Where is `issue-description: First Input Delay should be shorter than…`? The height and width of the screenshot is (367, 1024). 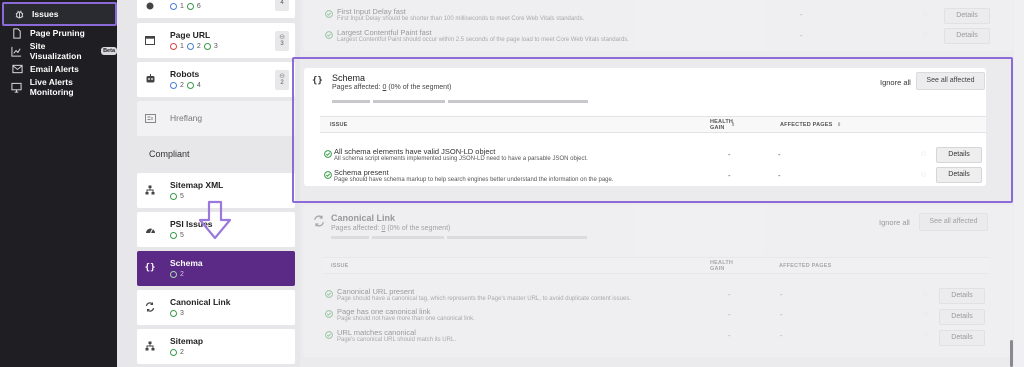
issue-description: First Input Delay should be shorter than… is located at coordinates (461, 19).